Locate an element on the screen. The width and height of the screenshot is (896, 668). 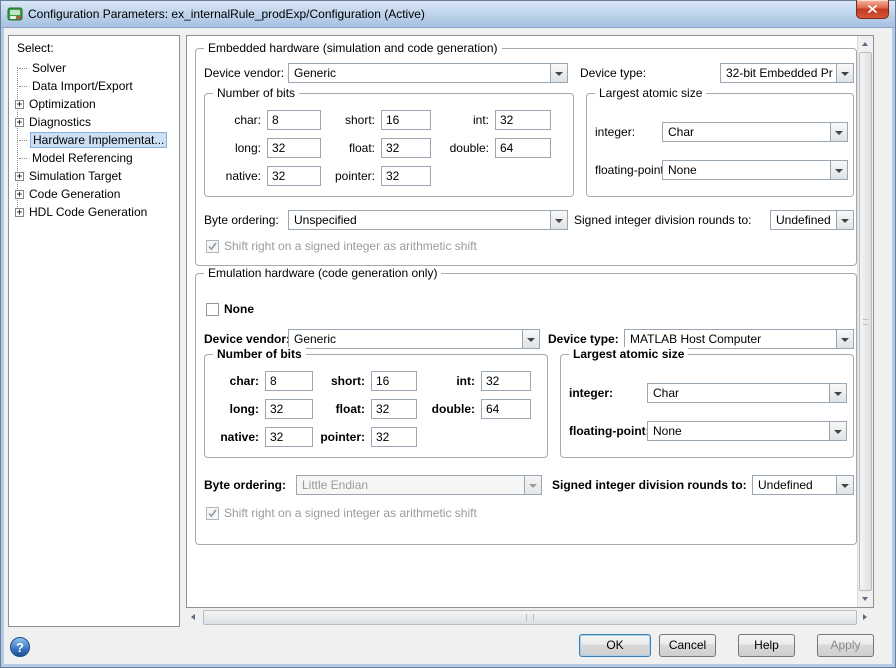
arrow-up-icon is located at coordinates (865, 44).